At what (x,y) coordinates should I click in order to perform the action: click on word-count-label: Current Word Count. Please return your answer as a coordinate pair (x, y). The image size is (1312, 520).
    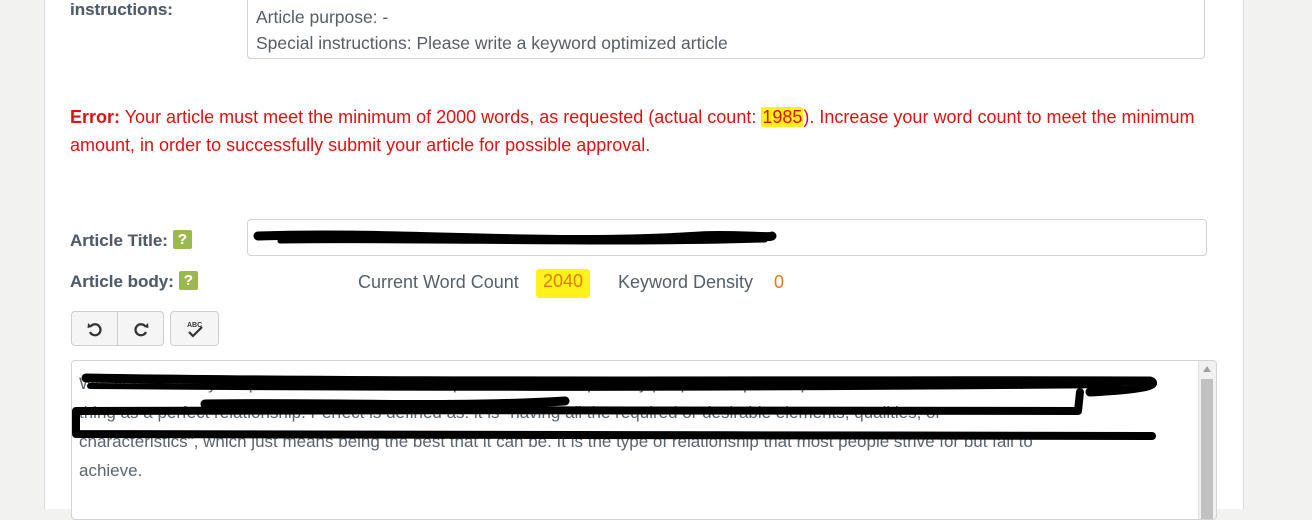
    Looking at the image, I should click on (438, 282).